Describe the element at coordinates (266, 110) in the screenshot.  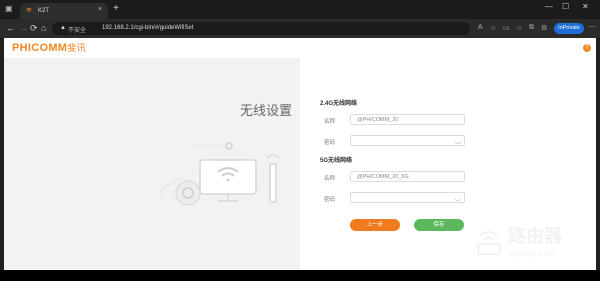
I see `page-title: 无线设置` at that location.